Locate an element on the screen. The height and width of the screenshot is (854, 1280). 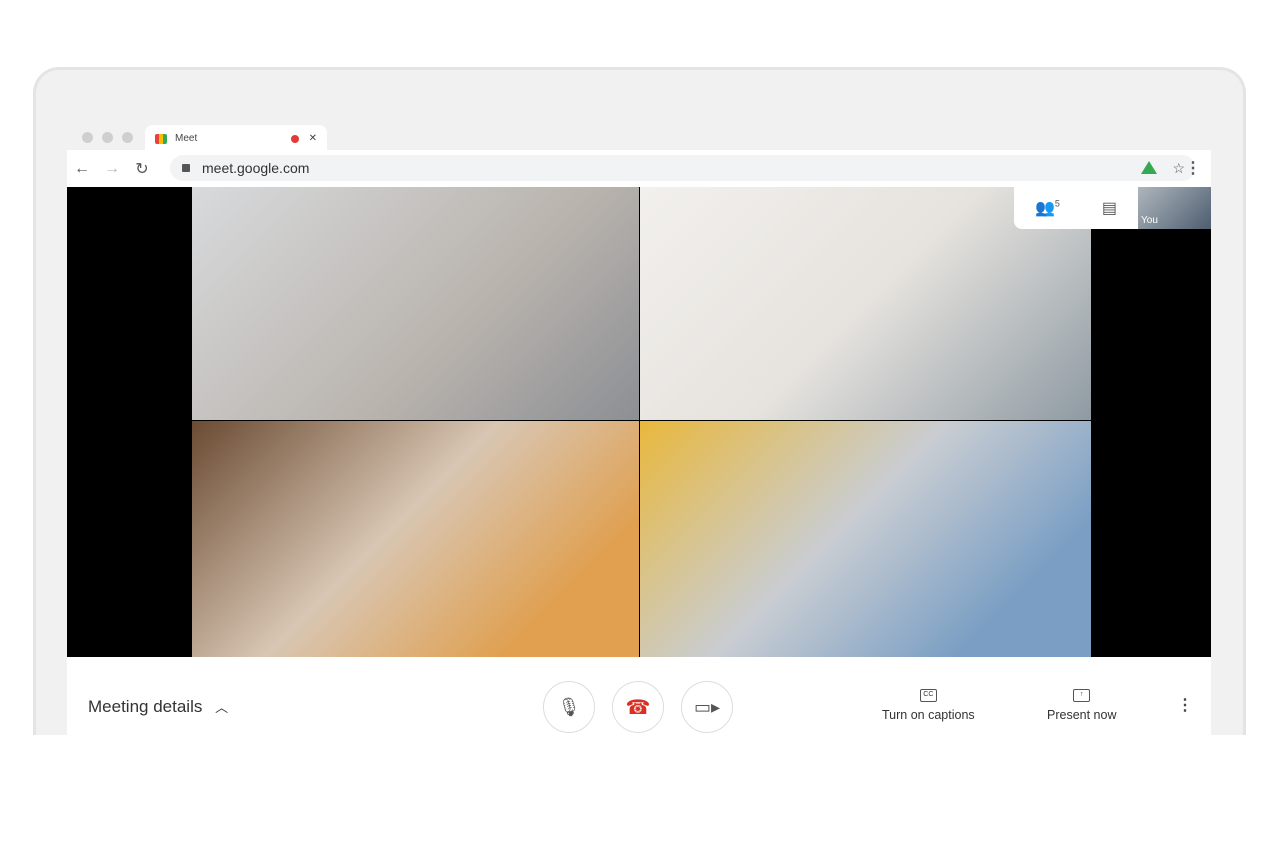
chevron-up-icon: ︿ is located at coordinates (222, 707).